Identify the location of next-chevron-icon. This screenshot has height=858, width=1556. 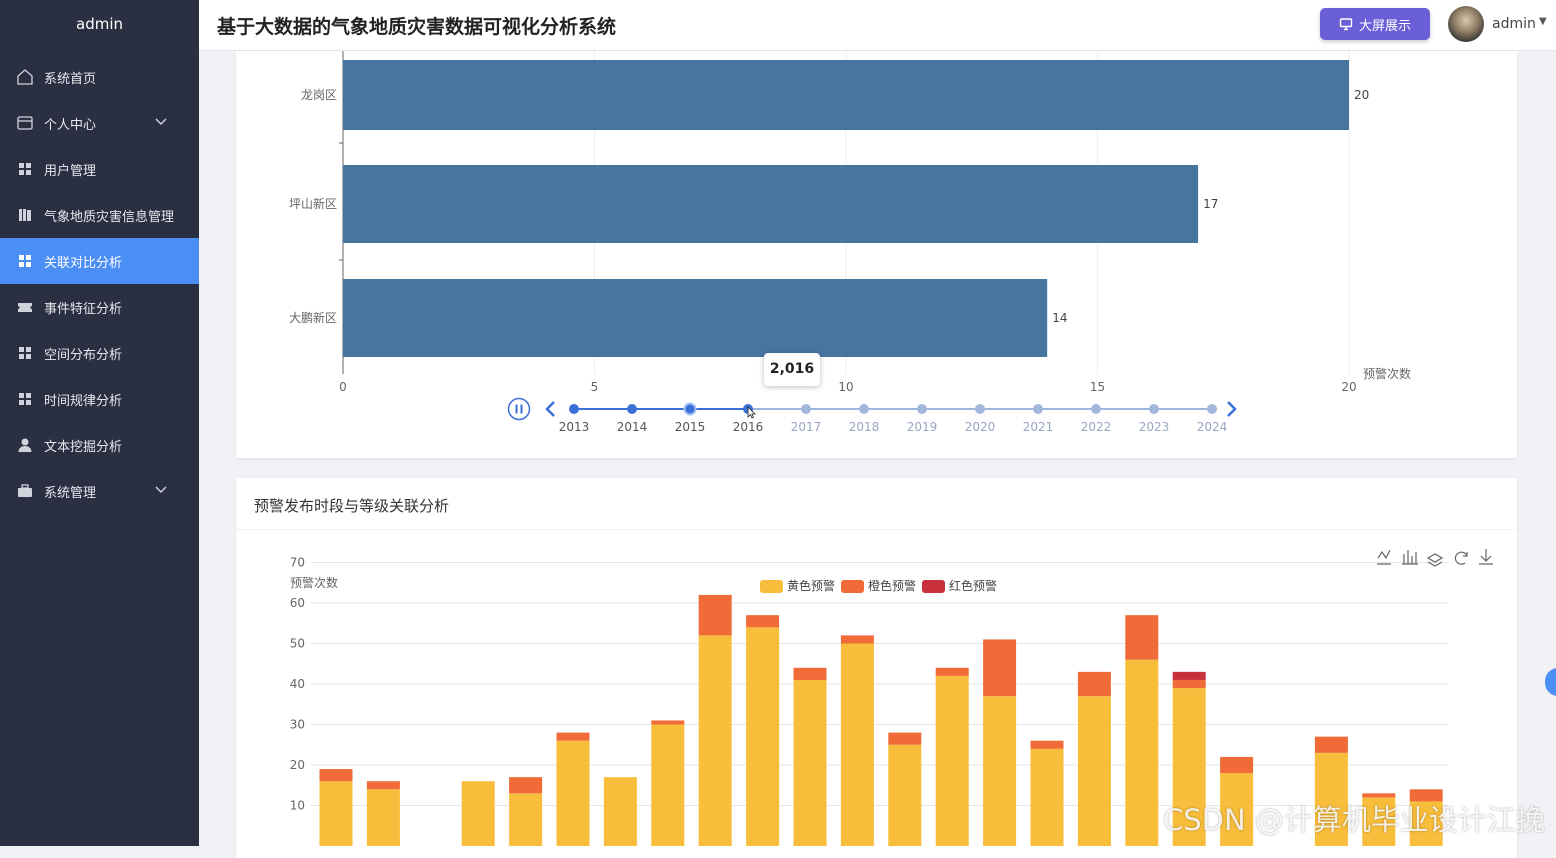
(1232, 409).